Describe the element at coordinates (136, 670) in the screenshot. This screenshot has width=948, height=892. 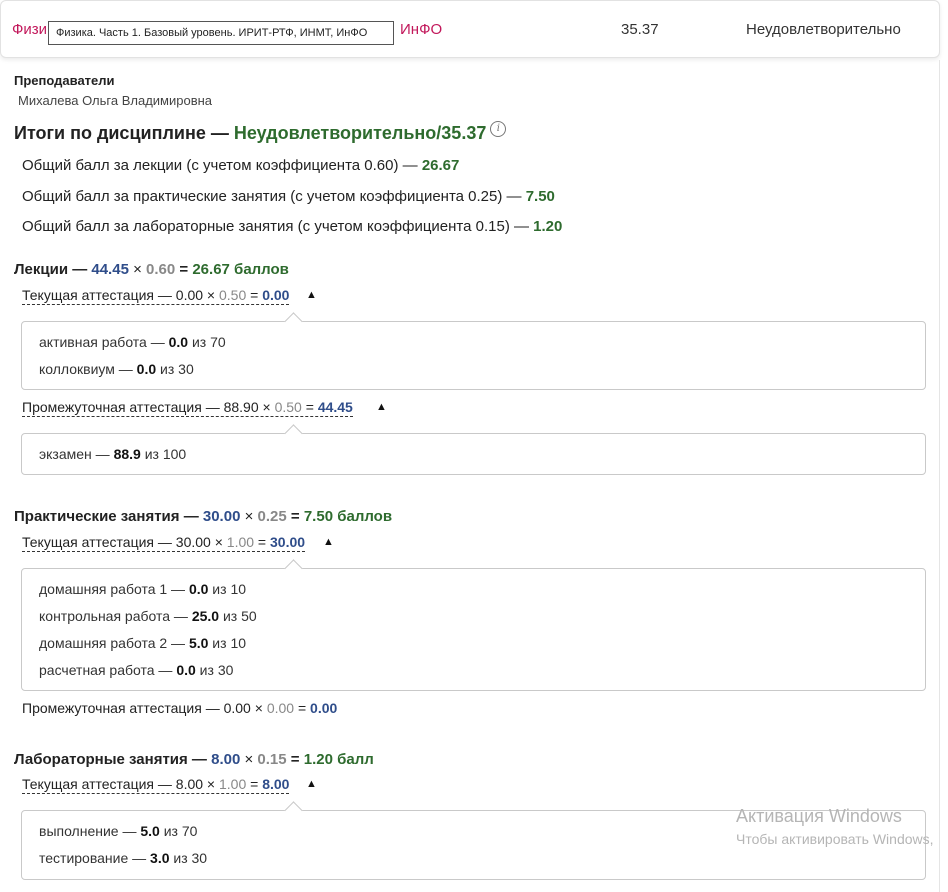
I see `list-item: расчетная работа — 0.0 из 30` at that location.